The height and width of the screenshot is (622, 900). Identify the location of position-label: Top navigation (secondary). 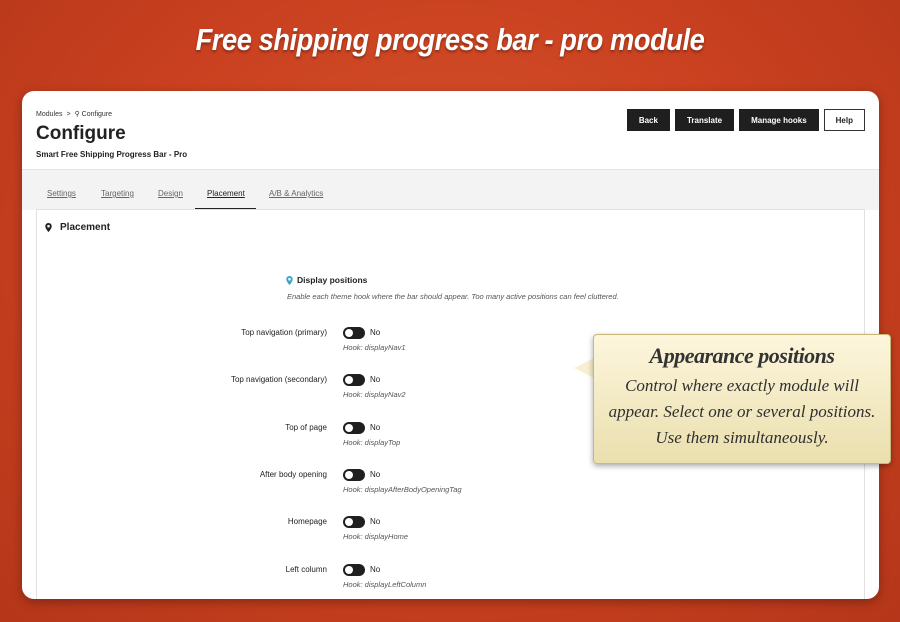
(278, 379).